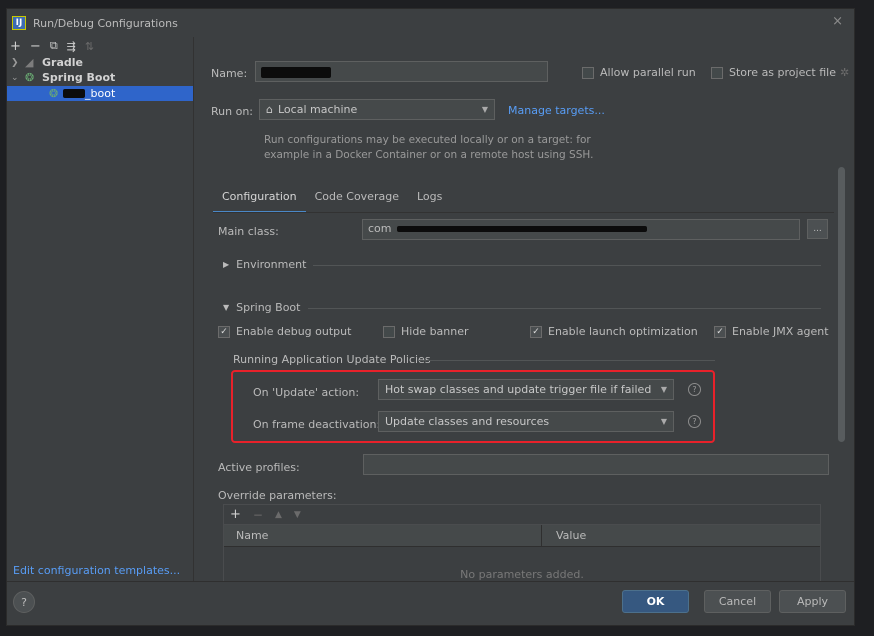  I want to click on enable-jmx-agent-checkbox: ✓ Enable JMX agent, so click(771, 331).